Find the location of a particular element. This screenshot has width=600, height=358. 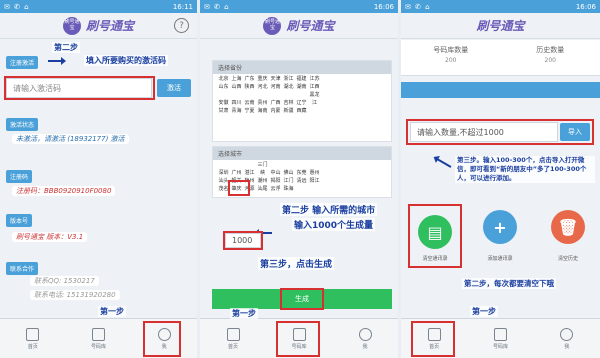

version-value: 刷号通宝 版本：V3.1 is located at coordinates (50, 237).